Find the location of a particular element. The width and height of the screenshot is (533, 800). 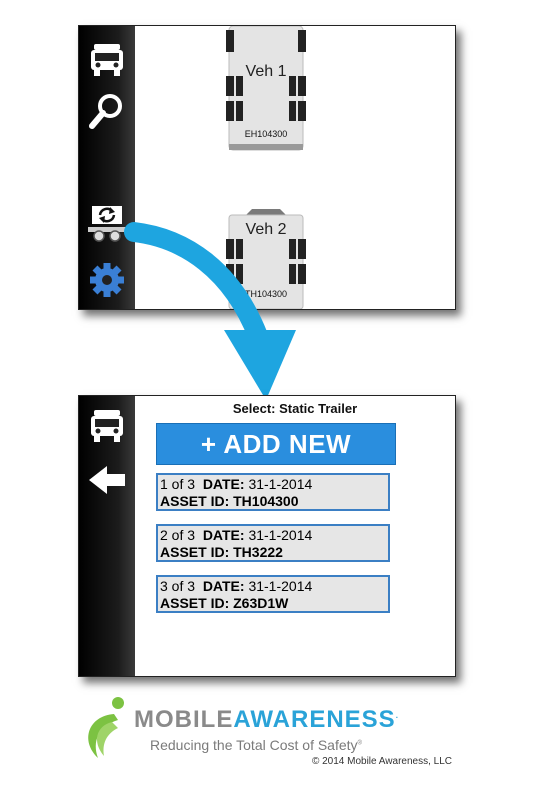

trailer-record-3: 3 of 3 DATE: 31-1-2014 ASSET ID: Z63D1W is located at coordinates (273, 594).